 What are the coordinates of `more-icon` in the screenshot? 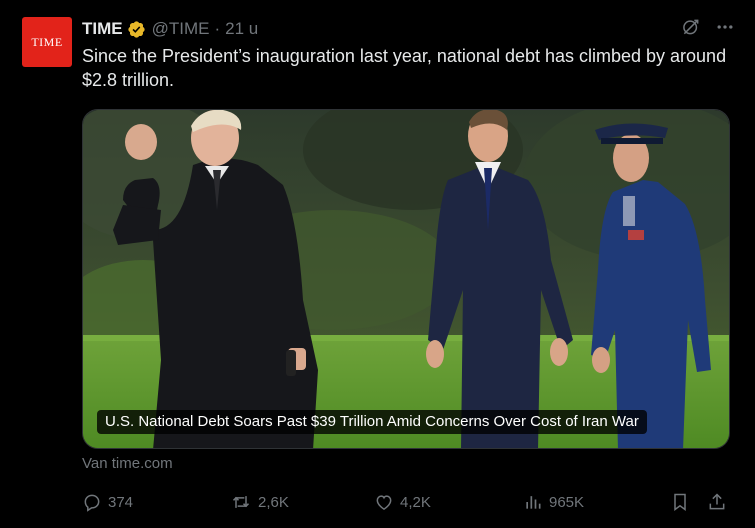 It's located at (725, 27).